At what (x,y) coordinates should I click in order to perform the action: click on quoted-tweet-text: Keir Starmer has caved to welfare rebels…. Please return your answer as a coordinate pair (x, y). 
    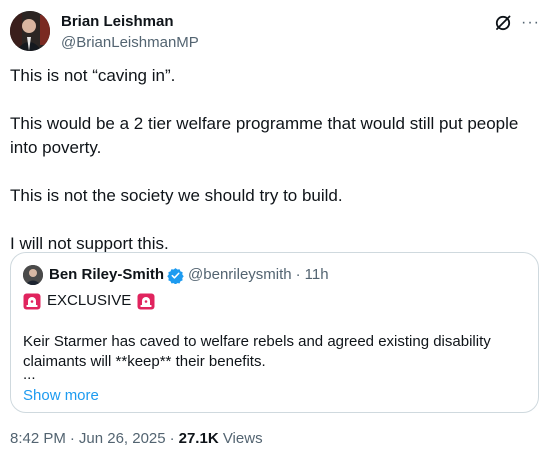
    Looking at the image, I should click on (257, 351).